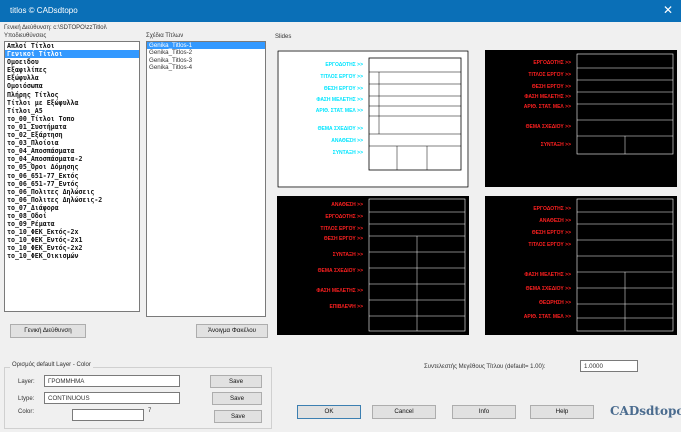  Describe the element at coordinates (72, 127) in the screenshot. I see `folder-list-item: το_01_Συστήματα` at that location.